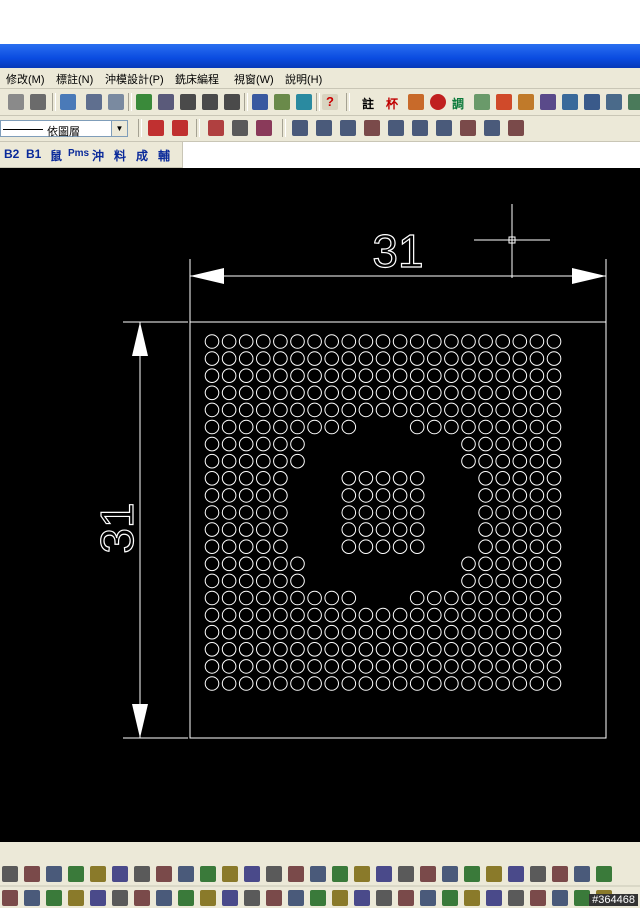 This screenshot has height=913, width=640. What do you see at coordinates (164, 155) in the screenshot?
I see `auxiliary-button: 輔` at bounding box center [164, 155].